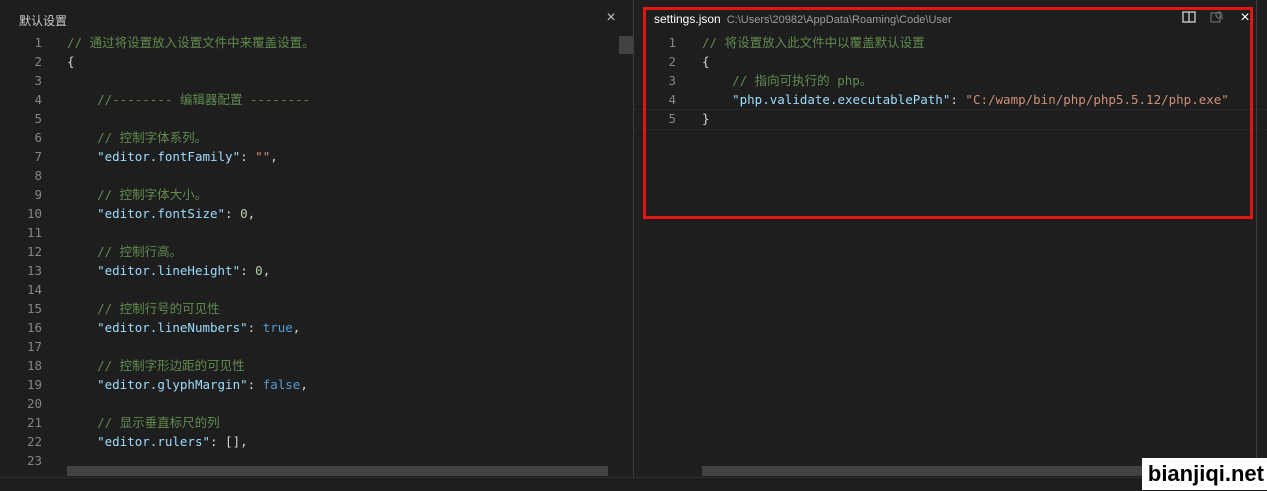 The height and width of the screenshot is (491, 1267). I want to click on code-token: // 控制字体大小。, so click(137, 194).